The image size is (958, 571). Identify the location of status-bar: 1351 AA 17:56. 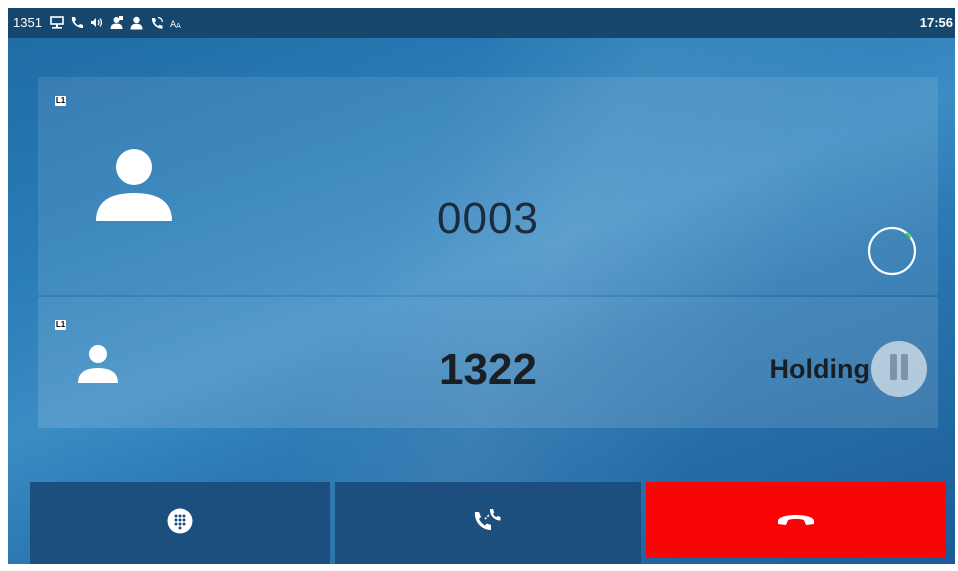
(481, 23).